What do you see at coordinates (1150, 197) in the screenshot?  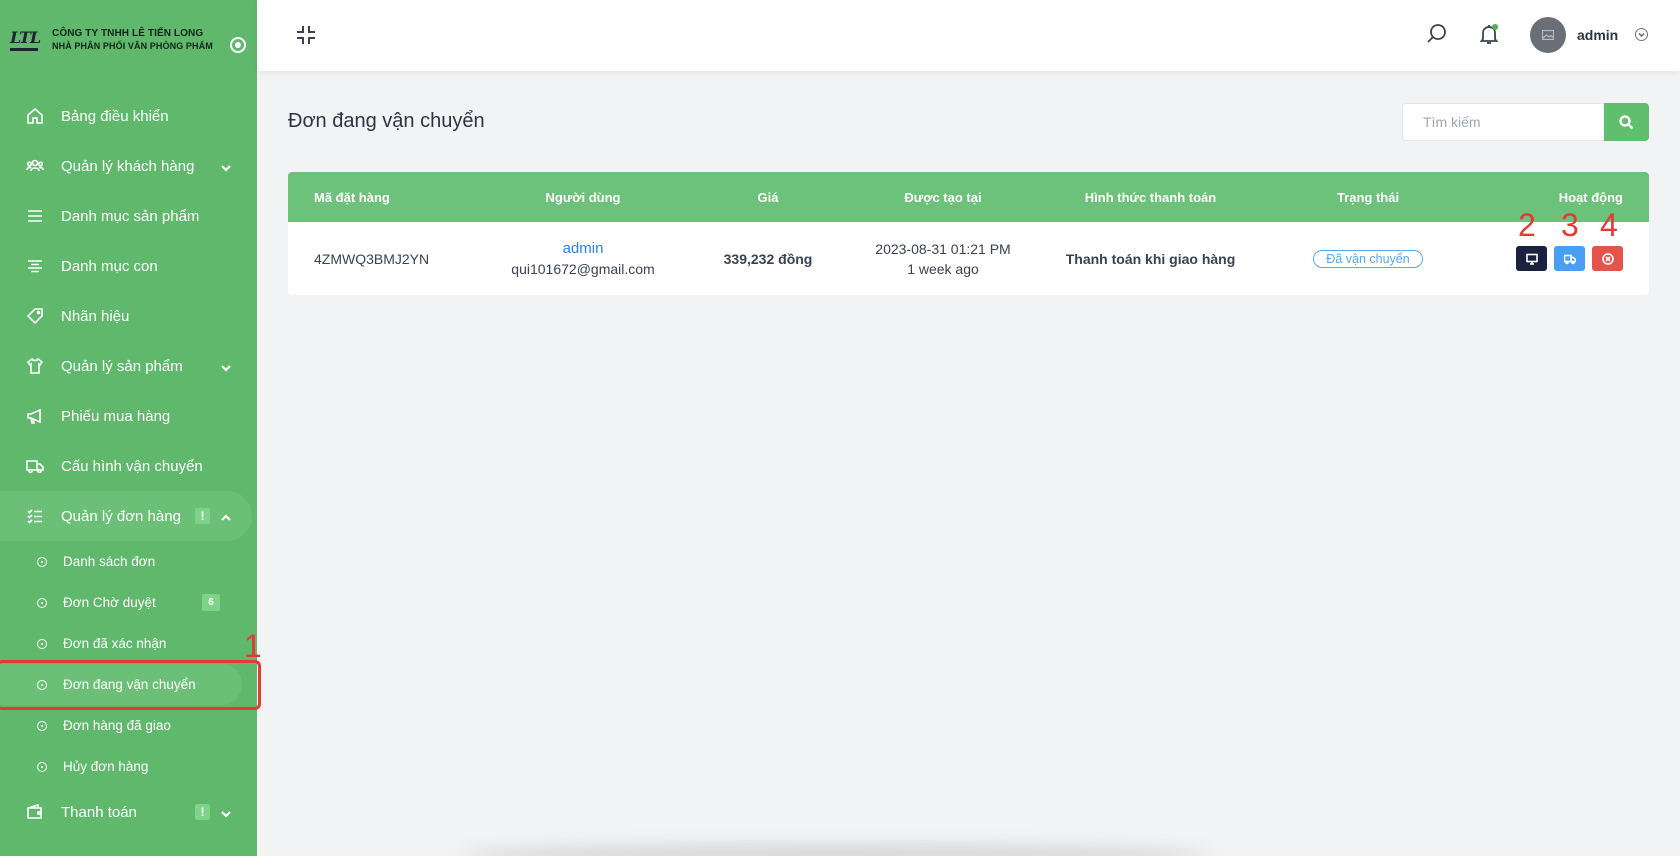 I see `column-header-payment: Hình thức thanh toán` at bounding box center [1150, 197].